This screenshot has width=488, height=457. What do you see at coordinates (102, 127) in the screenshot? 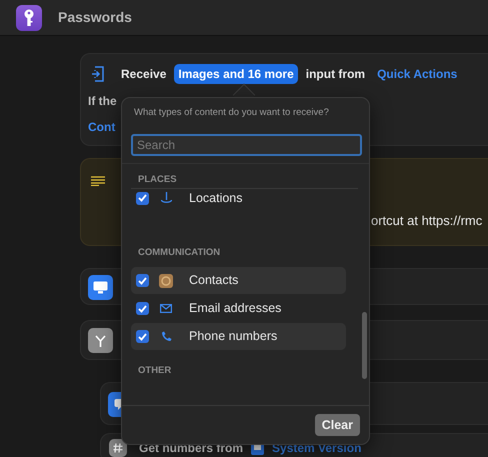
I see `continue-link: Cont` at bounding box center [102, 127].